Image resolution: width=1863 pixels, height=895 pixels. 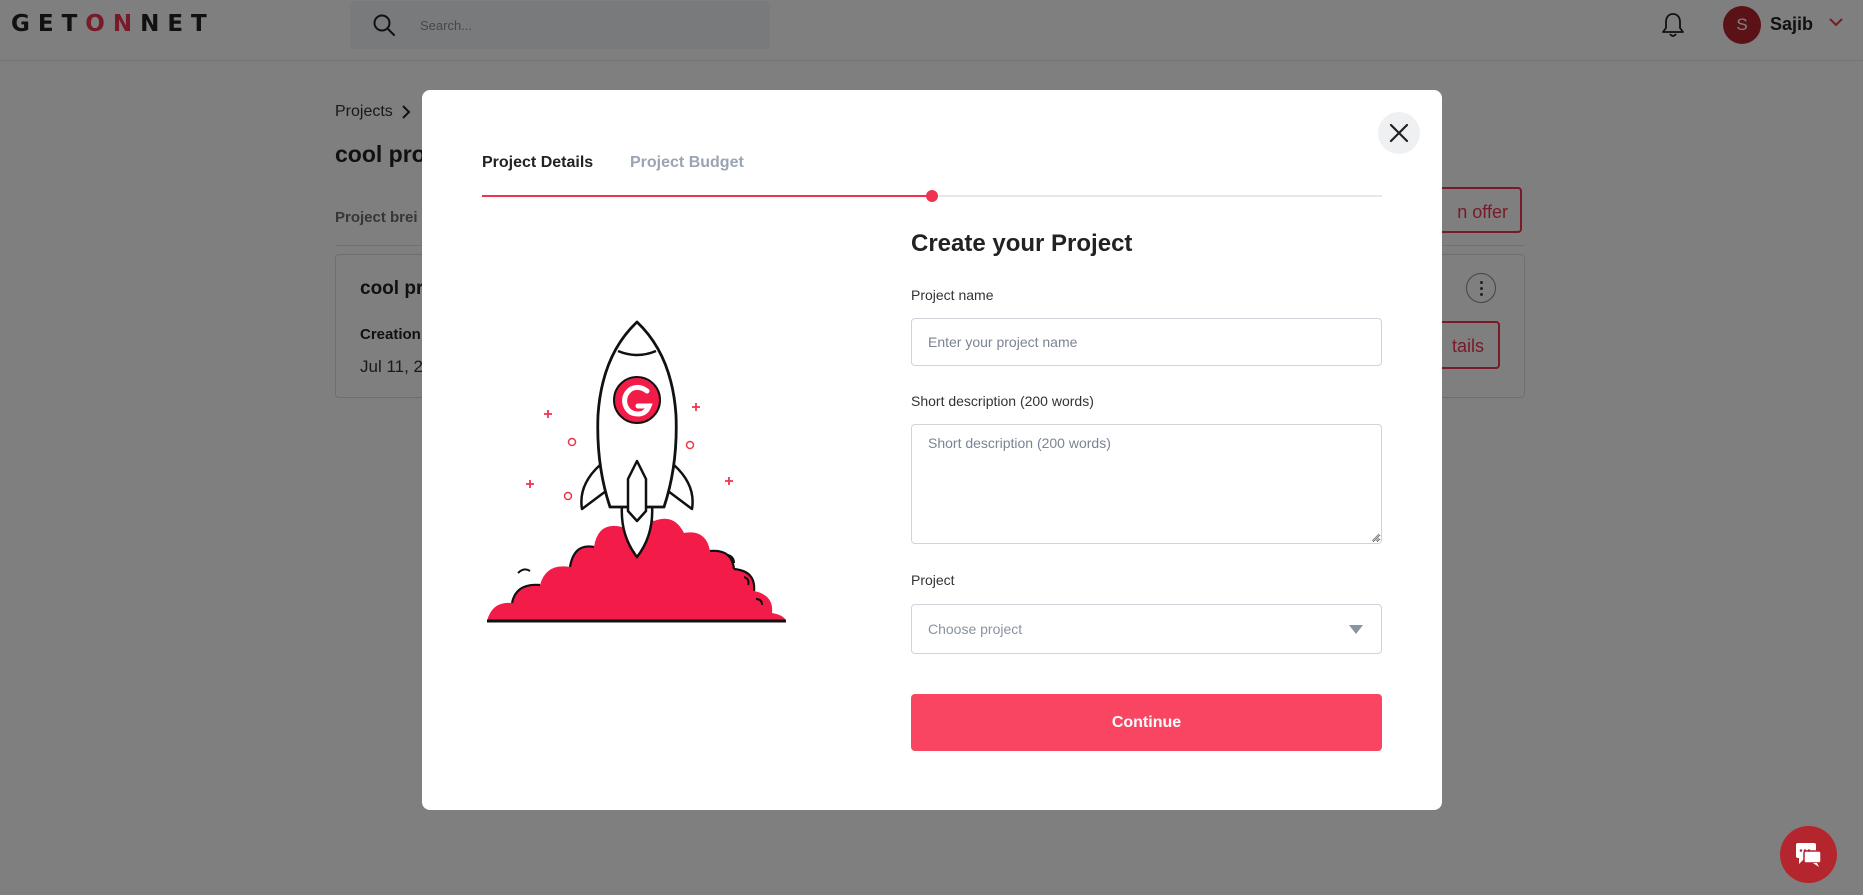 I want to click on short-description-textarea, so click(x=1146, y=484).